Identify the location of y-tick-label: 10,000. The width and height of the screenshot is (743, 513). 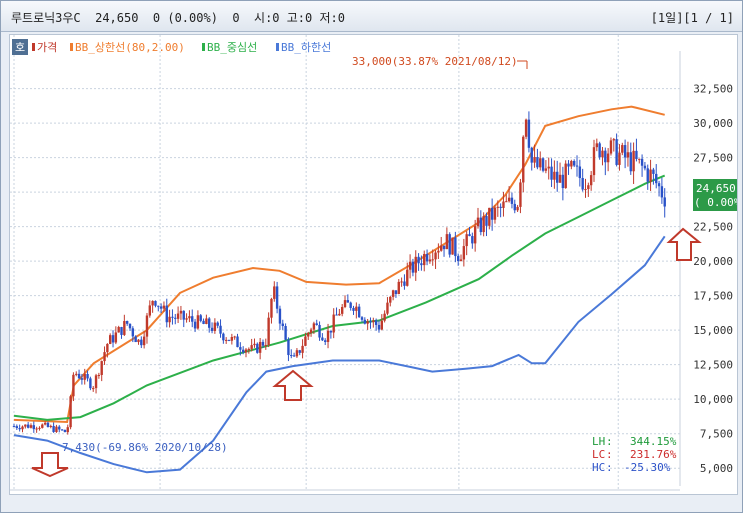
(713, 399).